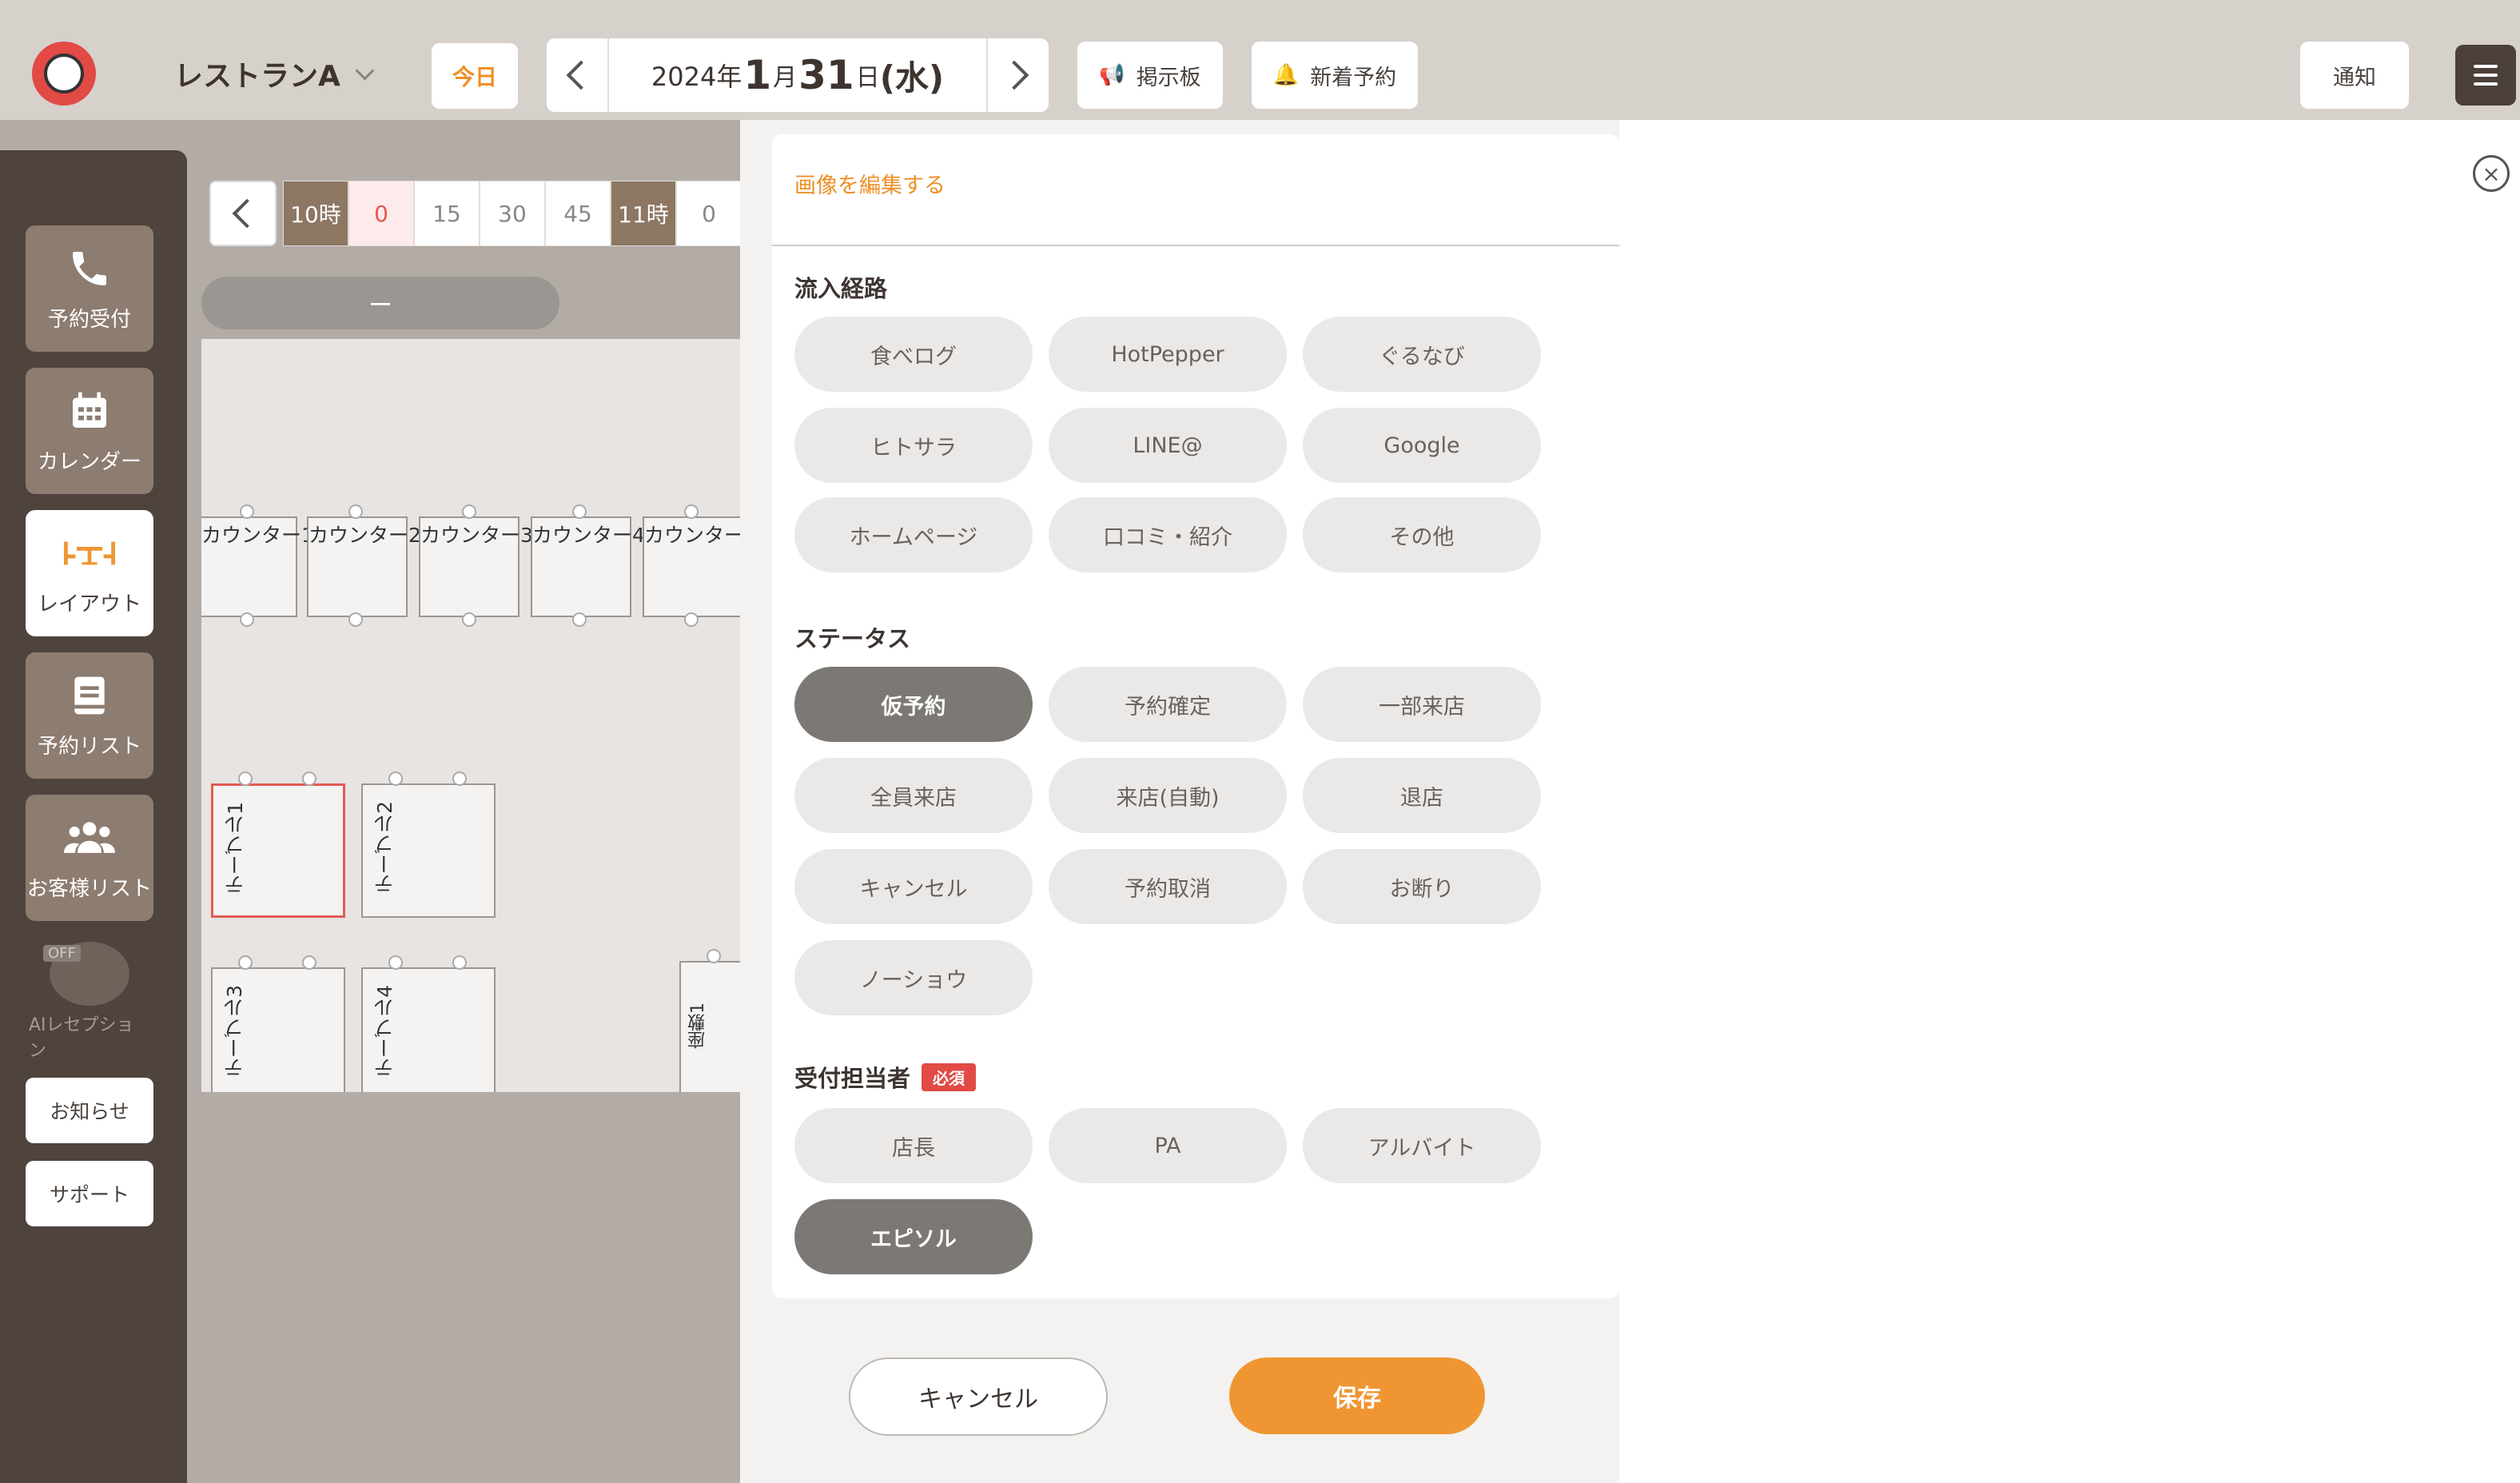  I want to click on megaphone-icon: 📢, so click(1112, 75).